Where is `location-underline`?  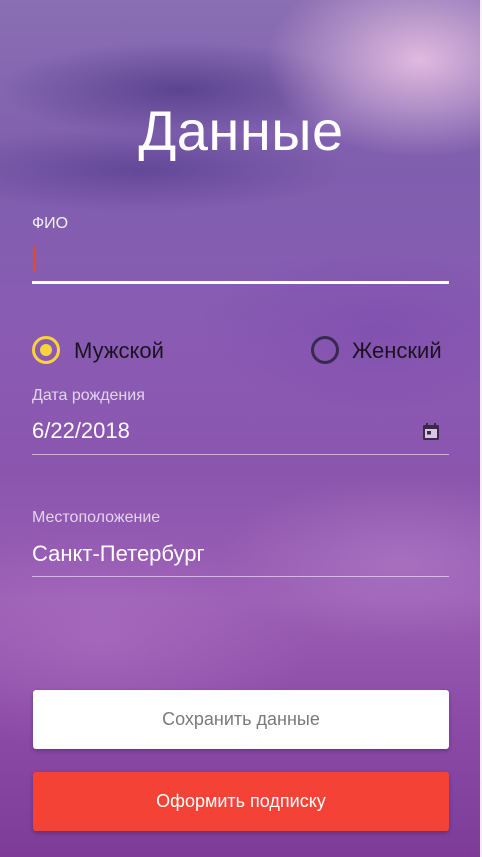
location-underline is located at coordinates (240, 576).